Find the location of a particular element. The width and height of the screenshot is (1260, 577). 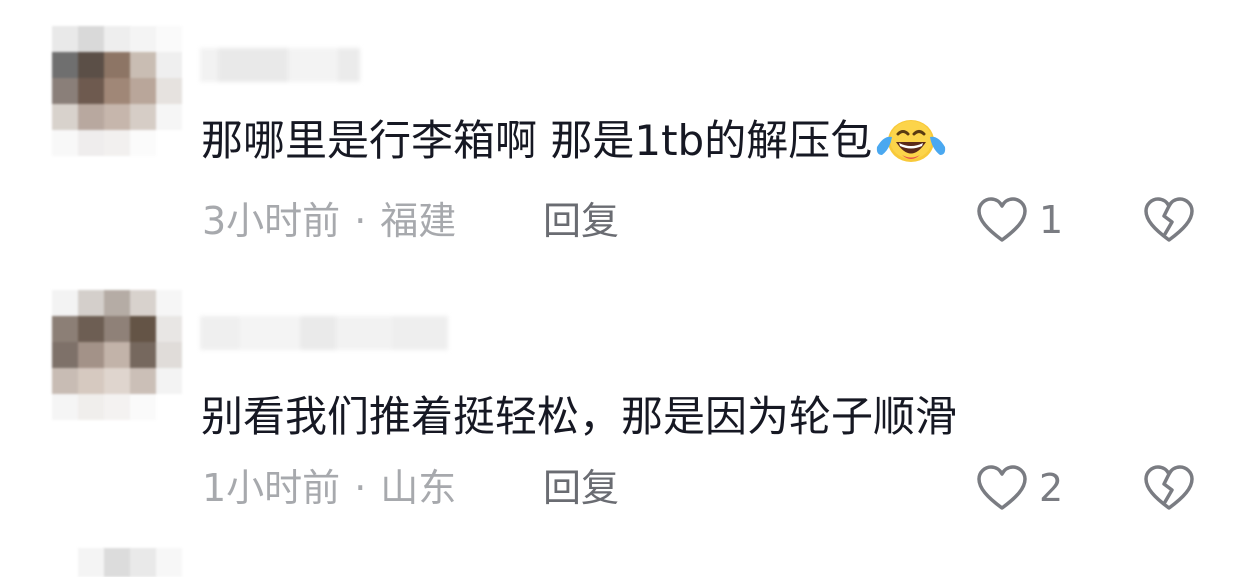

comment-text-body: 那哪里是行李箱啊 那是1tb的解压包 is located at coordinates (537, 140).